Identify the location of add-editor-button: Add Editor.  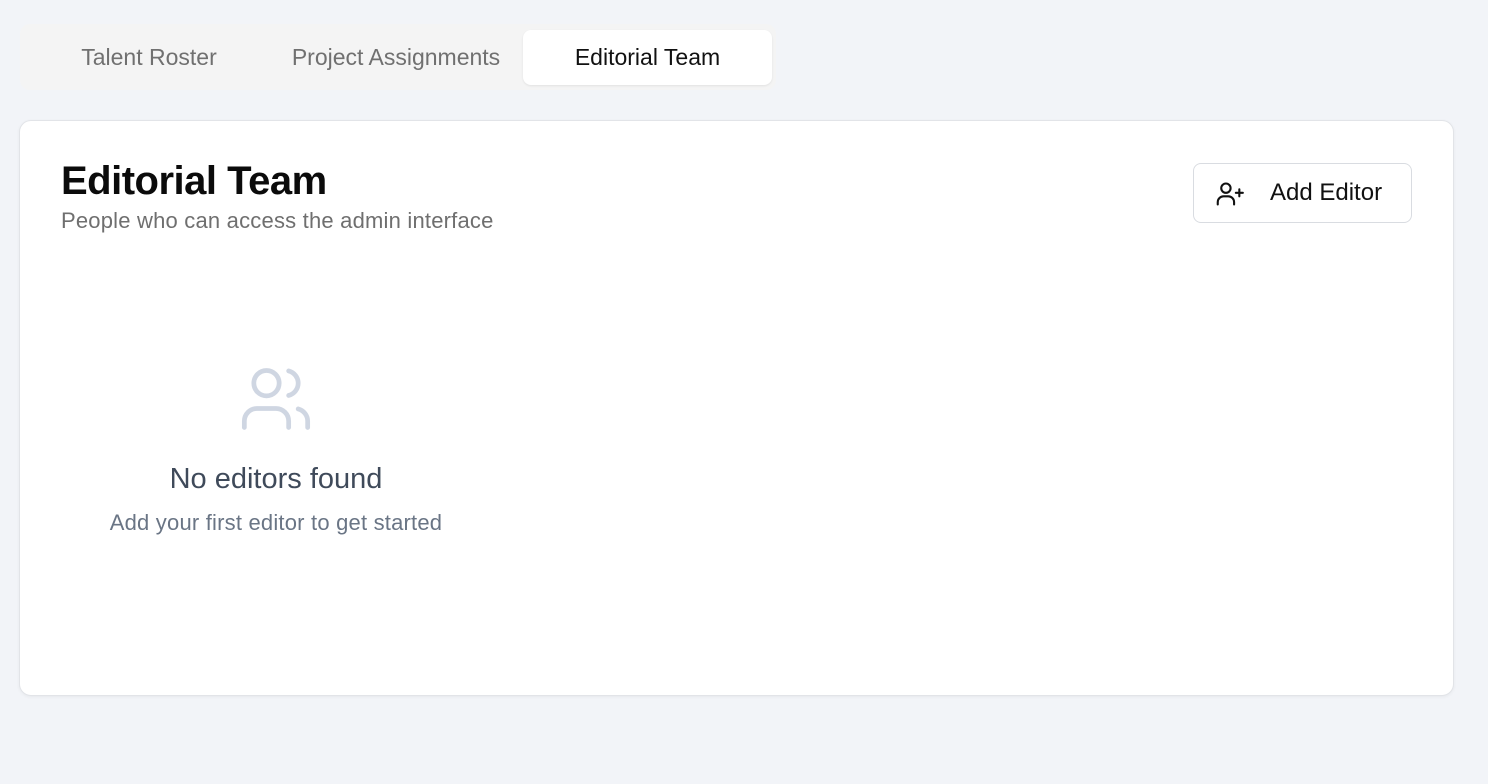
(1302, 193).